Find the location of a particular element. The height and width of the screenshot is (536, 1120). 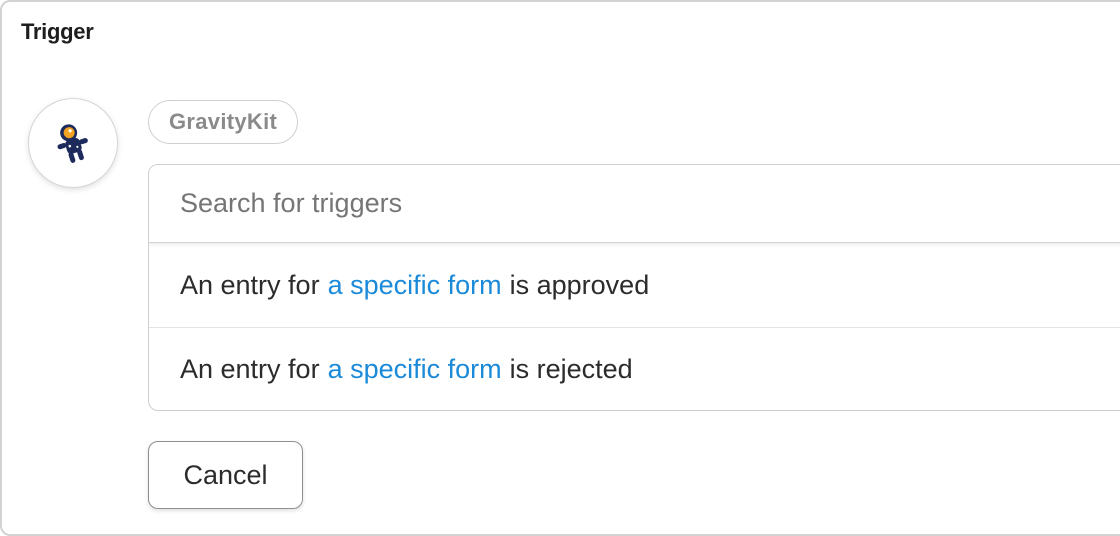

trigger-option-approved: An entry for a specific form is approved is located at coordinates (634, 285).